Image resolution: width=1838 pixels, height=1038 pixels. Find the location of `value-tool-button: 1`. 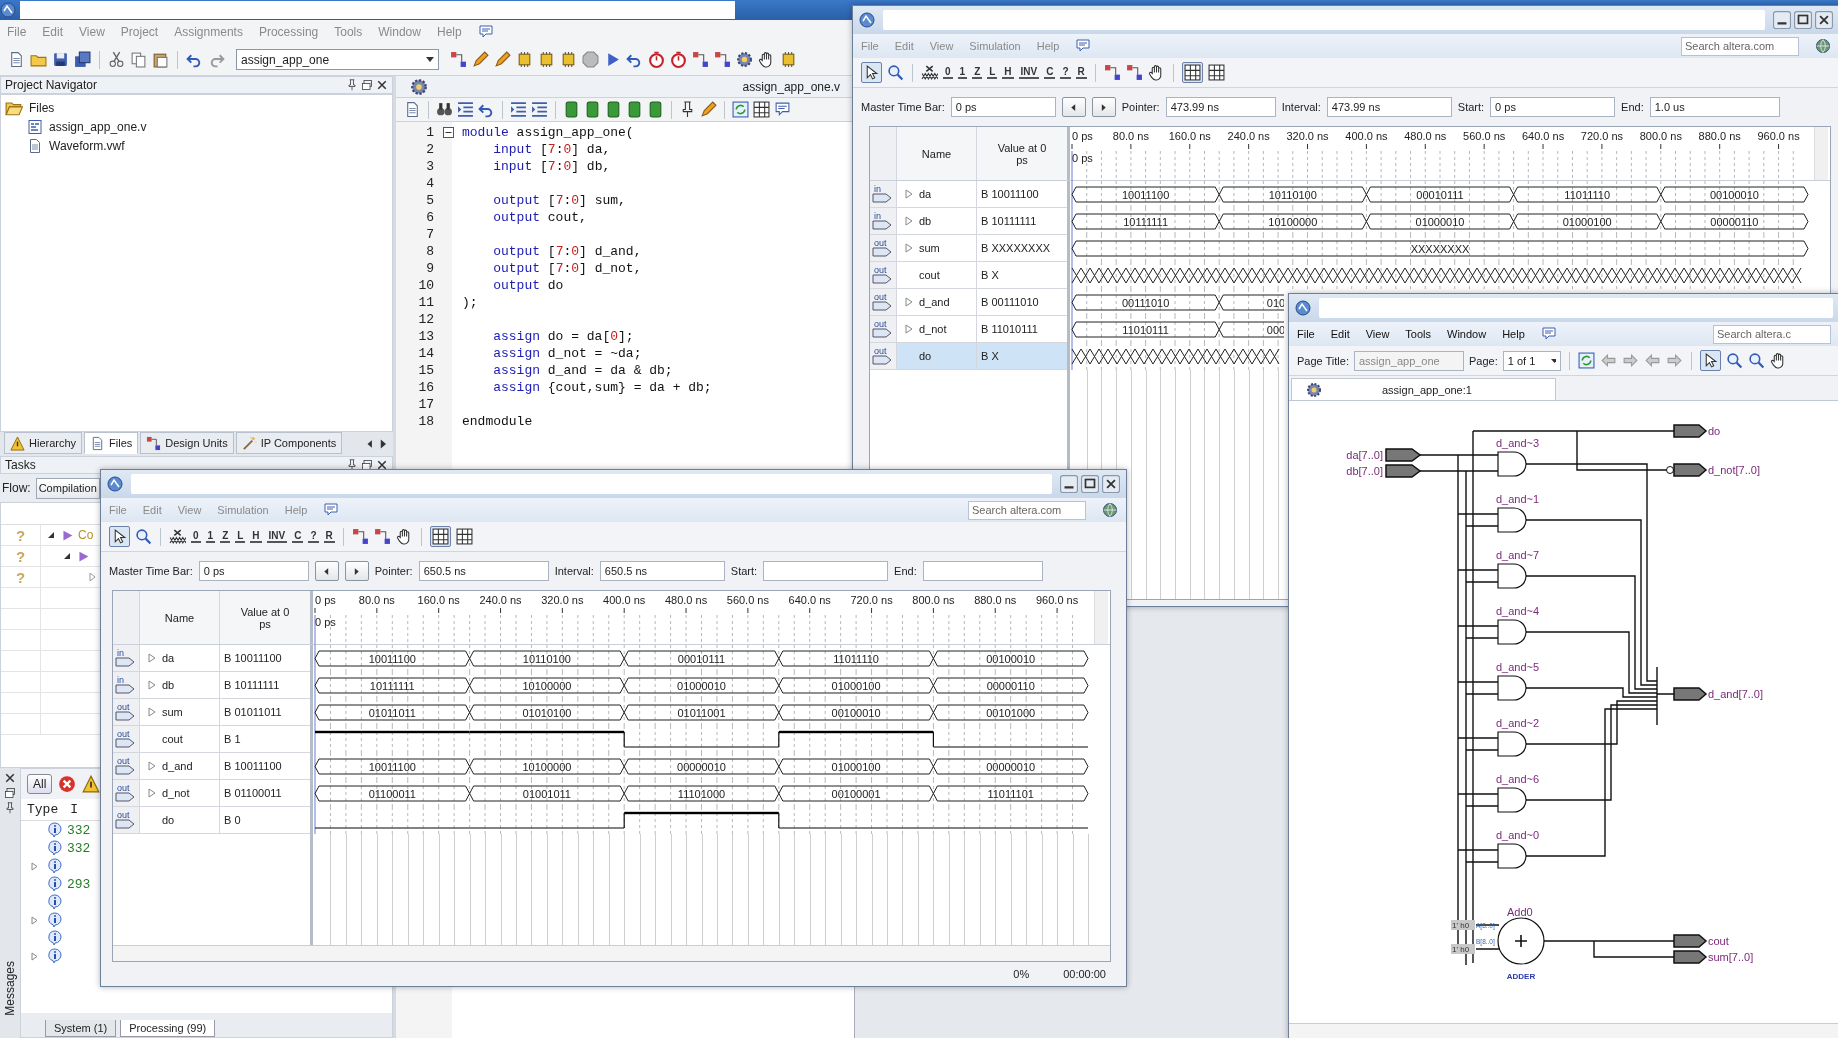

value-tool-button: 1 is located at coordinates (210, 536).